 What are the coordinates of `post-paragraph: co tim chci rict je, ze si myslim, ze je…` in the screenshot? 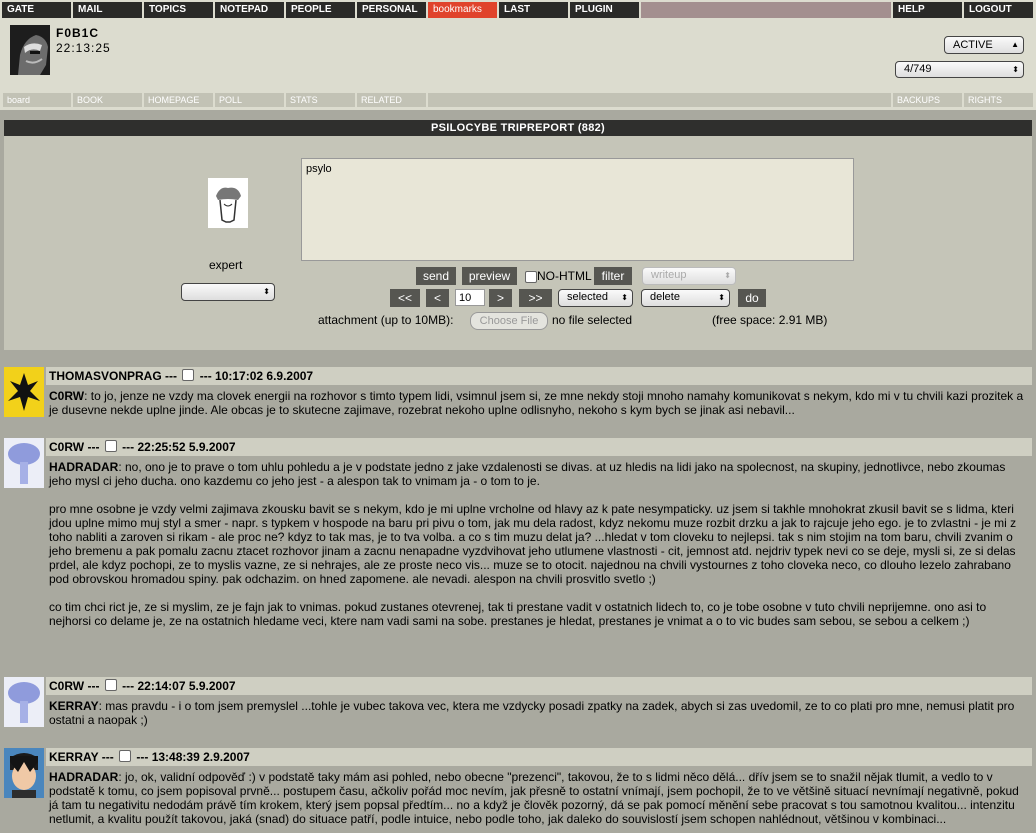 It's located at (518, 614).